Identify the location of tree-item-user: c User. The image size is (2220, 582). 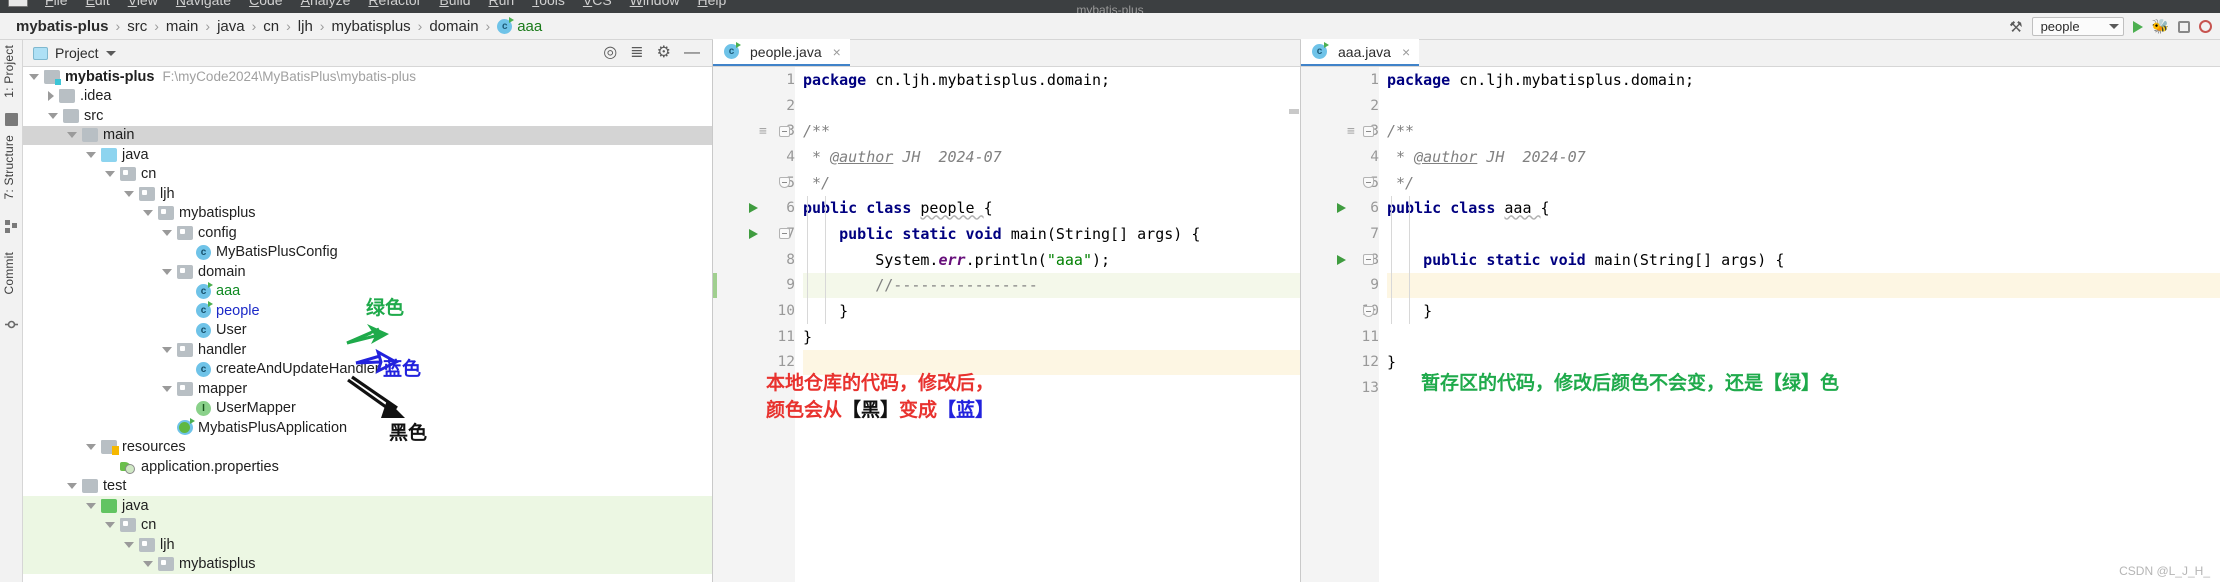
(367, 331).